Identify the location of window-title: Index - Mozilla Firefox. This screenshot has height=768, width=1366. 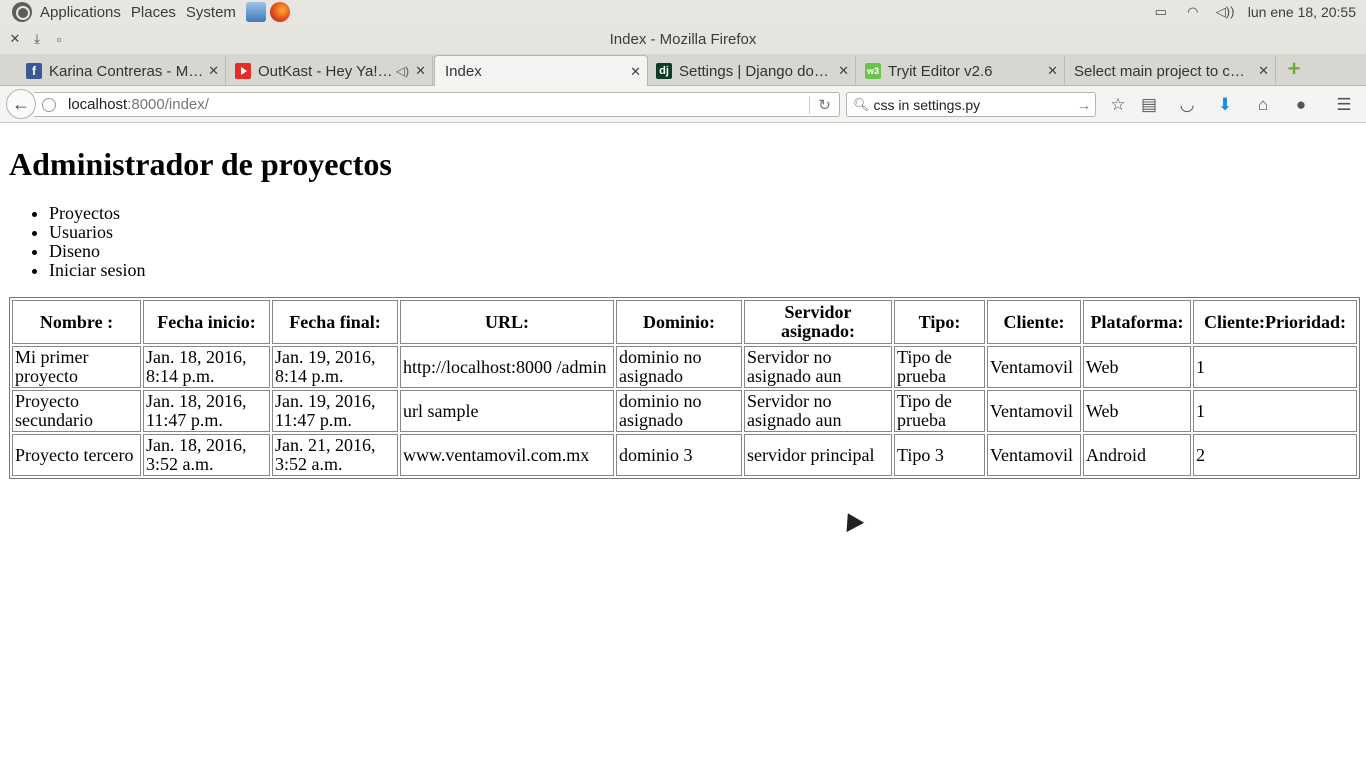
(683, 39).